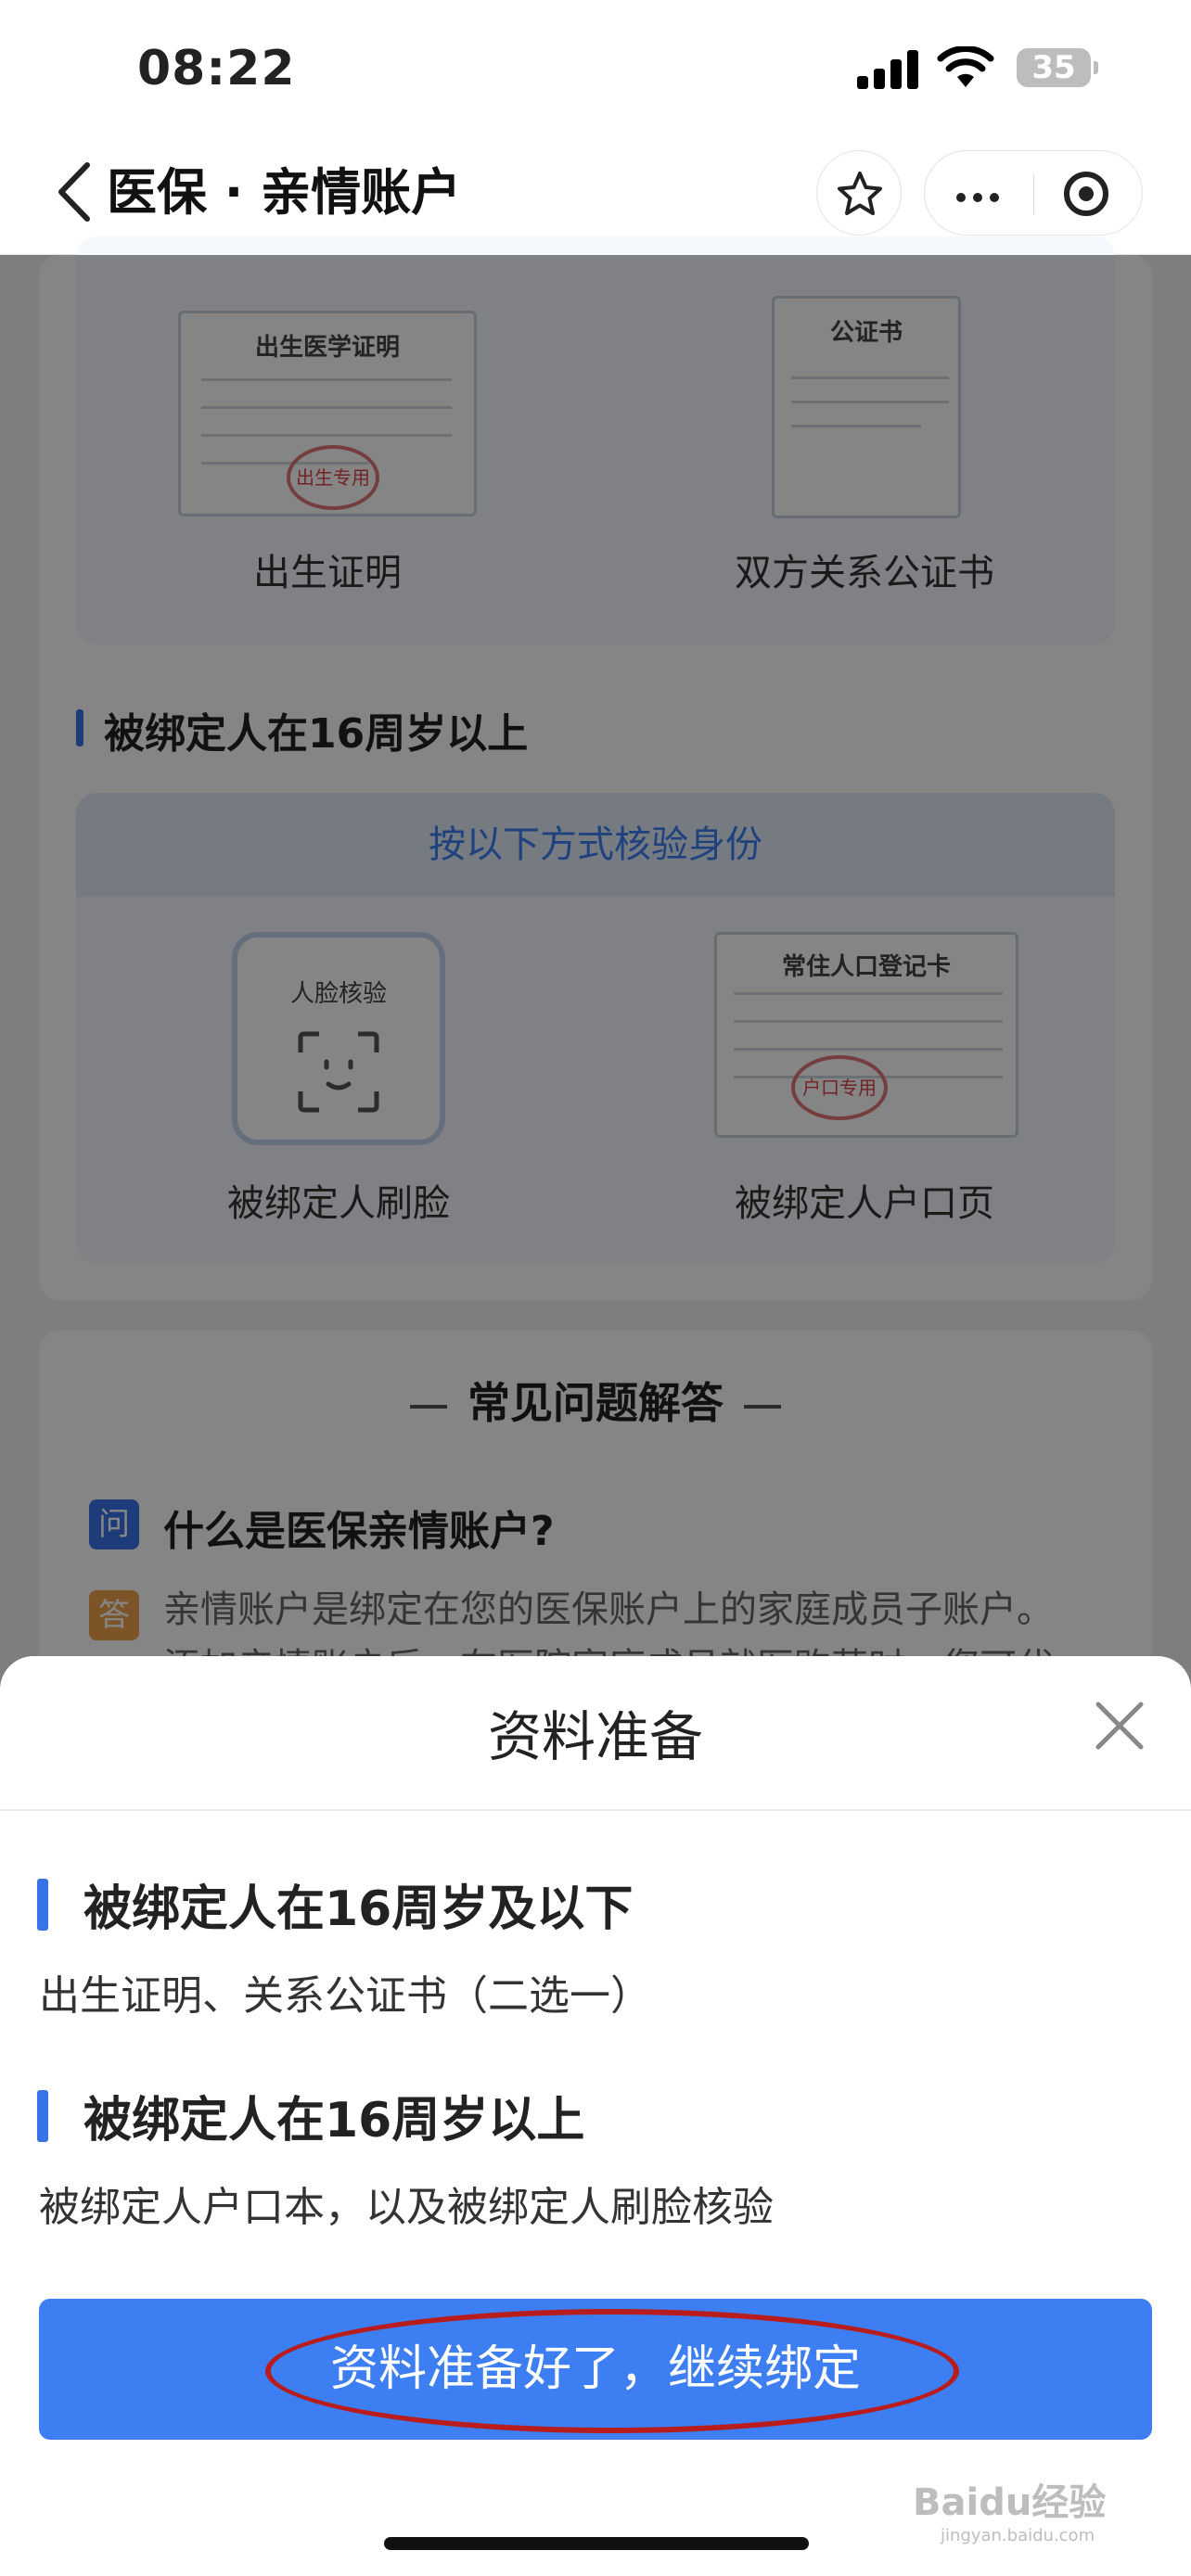 This screenshot has width=1191, height=2576. What do you see at coordinates (966, 66) in the screenshot?
I see `wifi-icon` at bounding box center [966, 66].